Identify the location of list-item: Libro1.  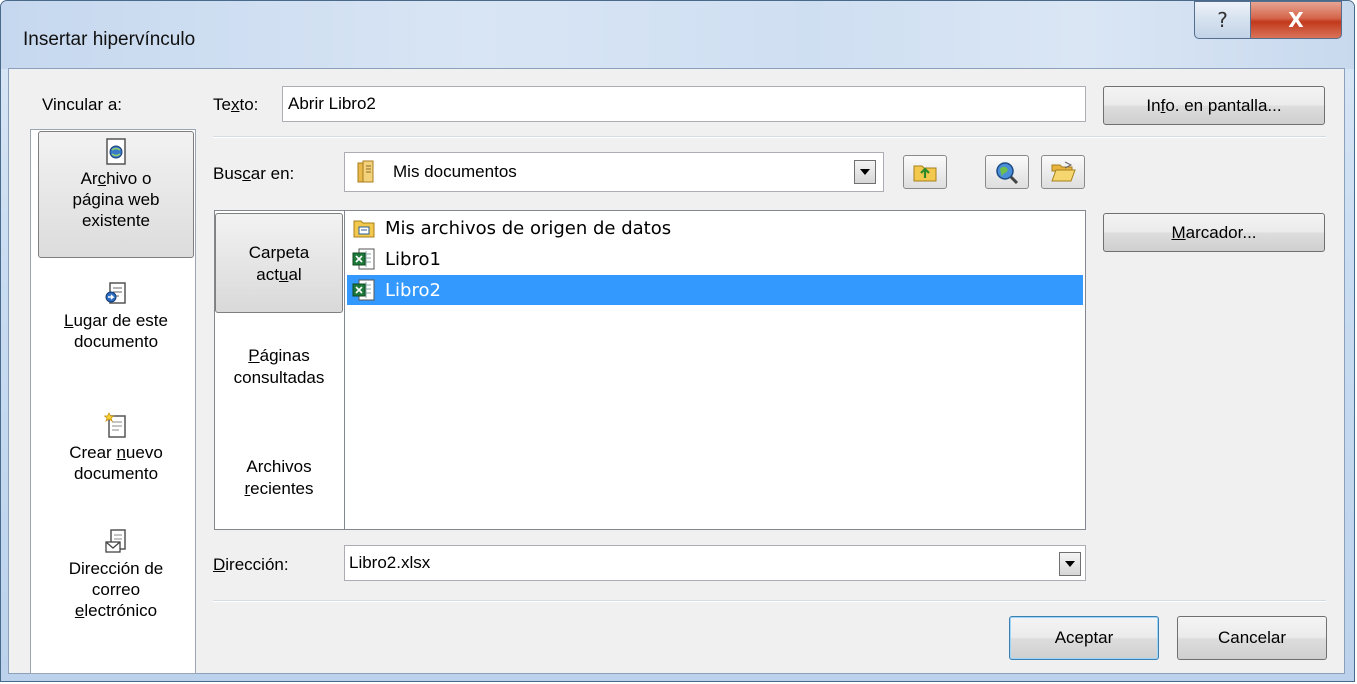
(715, 259).